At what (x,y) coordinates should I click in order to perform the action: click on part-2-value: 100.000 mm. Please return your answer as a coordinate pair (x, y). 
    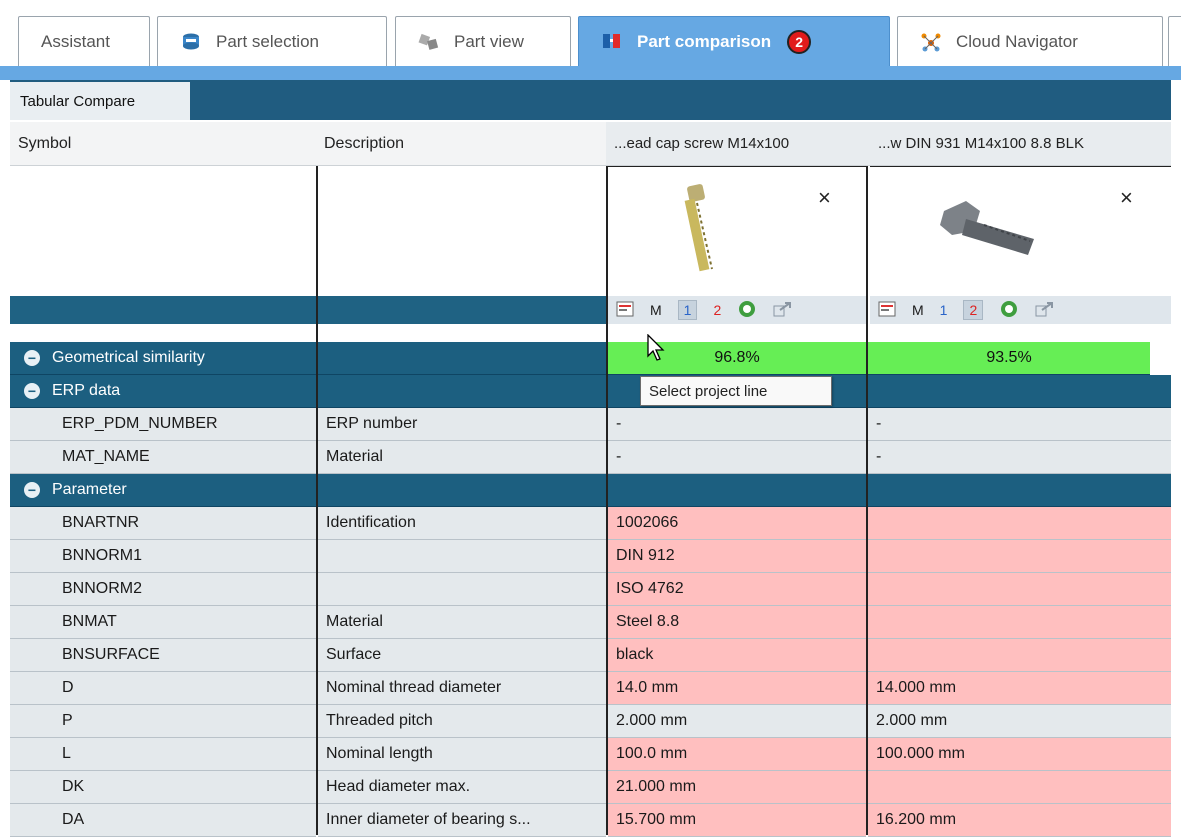
    Looking at the image, I should click on (1019, 754).